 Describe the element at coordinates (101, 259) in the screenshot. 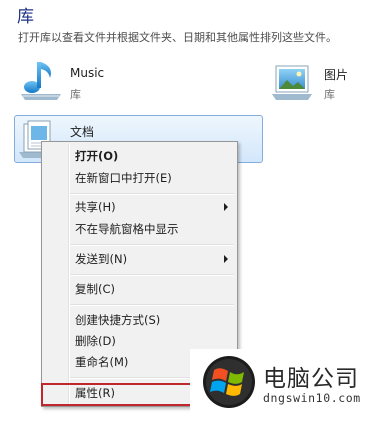

I see `menu-item-send-to: 发送到(N)` at that location.